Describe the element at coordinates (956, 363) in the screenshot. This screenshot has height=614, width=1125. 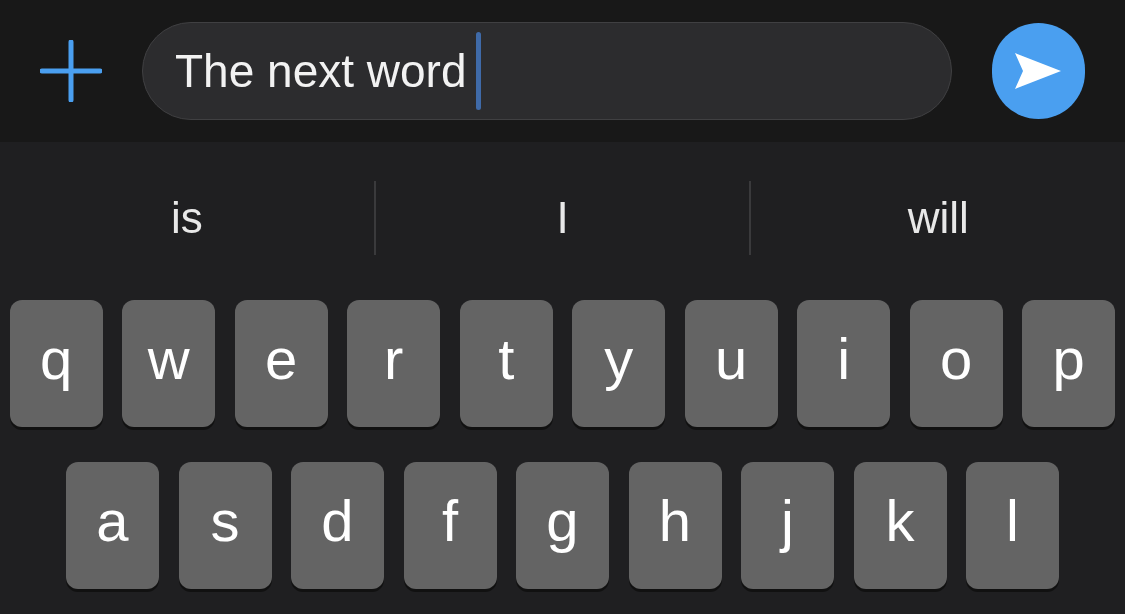
I see `key: o` at that location.